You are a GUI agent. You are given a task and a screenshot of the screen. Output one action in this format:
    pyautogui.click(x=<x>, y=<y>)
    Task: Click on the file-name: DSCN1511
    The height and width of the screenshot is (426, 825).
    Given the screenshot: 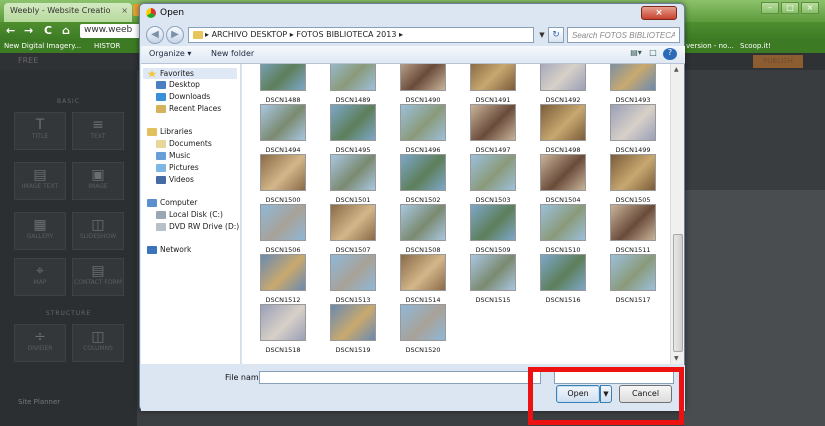 What is the action you would take?
    pyautogui.click(x=633, y=250)
    